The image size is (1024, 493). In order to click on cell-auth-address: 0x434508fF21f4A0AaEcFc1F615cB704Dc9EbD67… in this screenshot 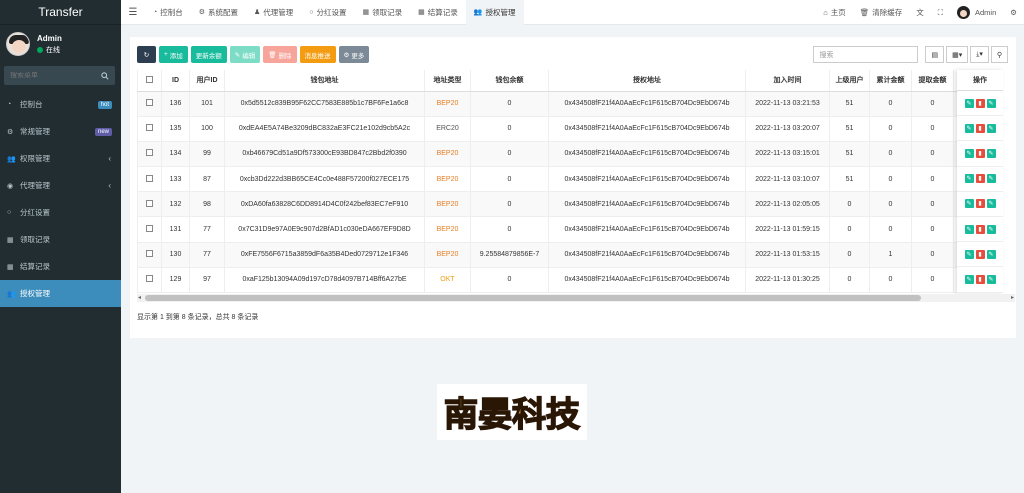, I will do `click(647, 179)`.